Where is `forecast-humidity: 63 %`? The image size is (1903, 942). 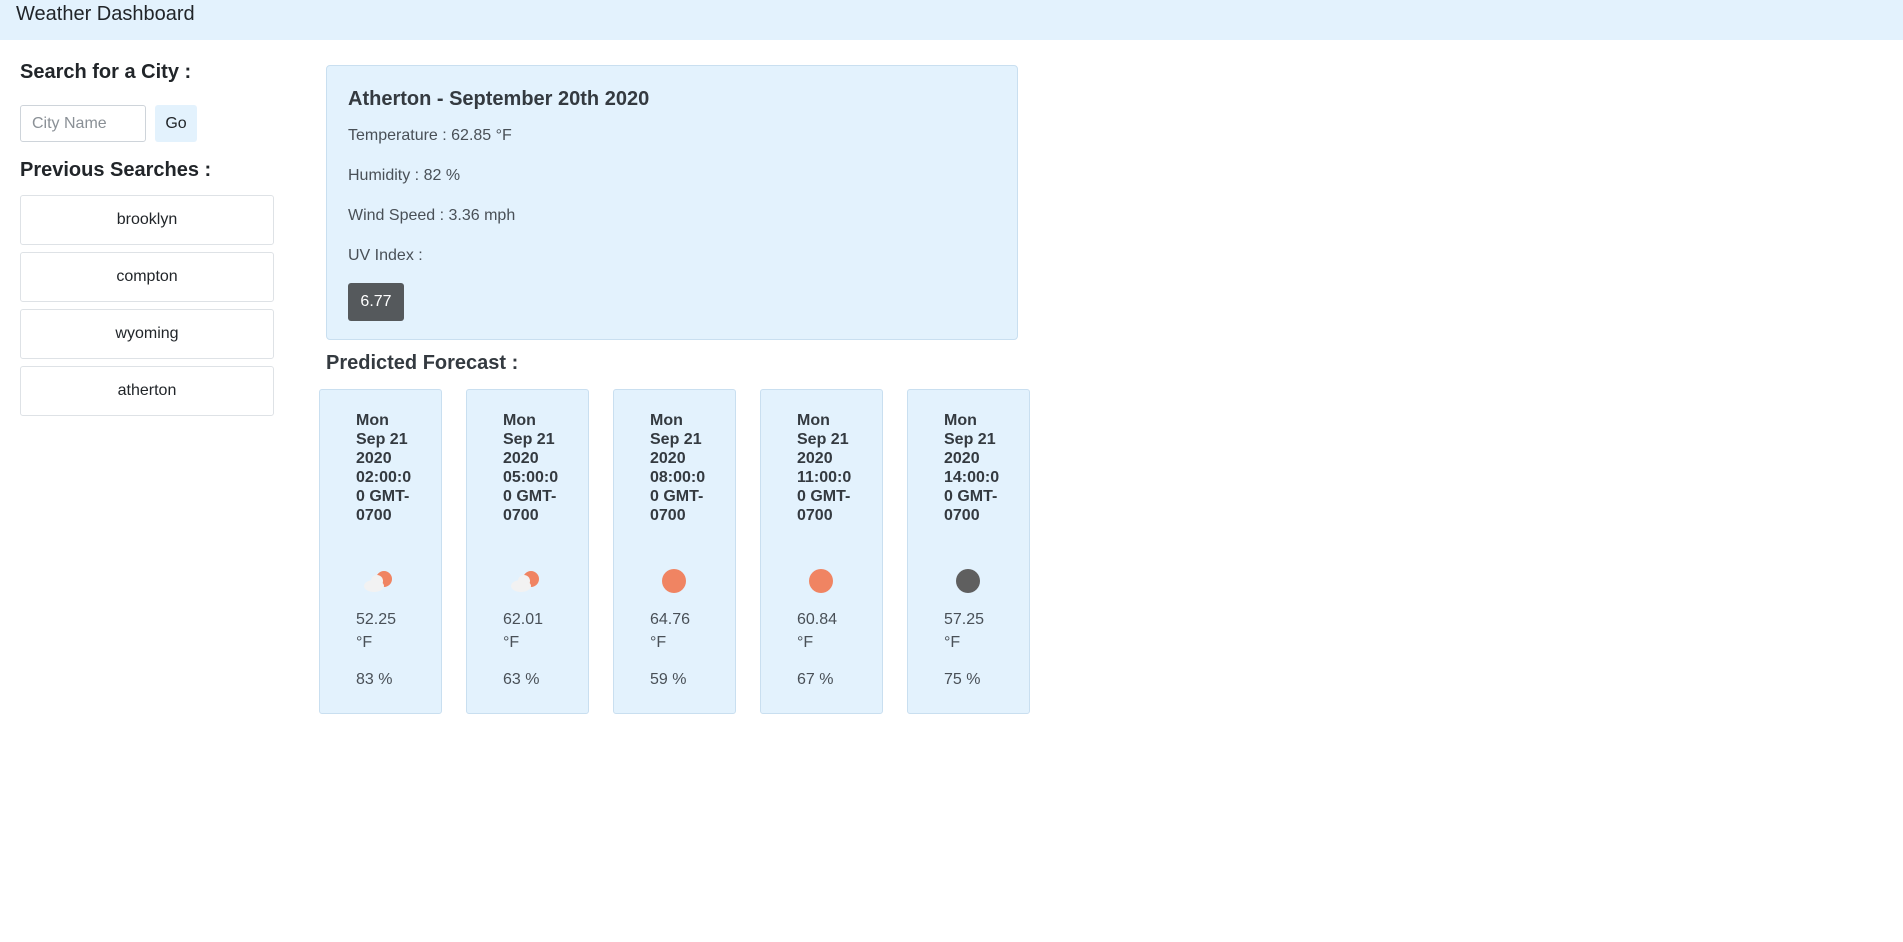
forecast-humidity: 63 % is located at coordinates (521, 679).